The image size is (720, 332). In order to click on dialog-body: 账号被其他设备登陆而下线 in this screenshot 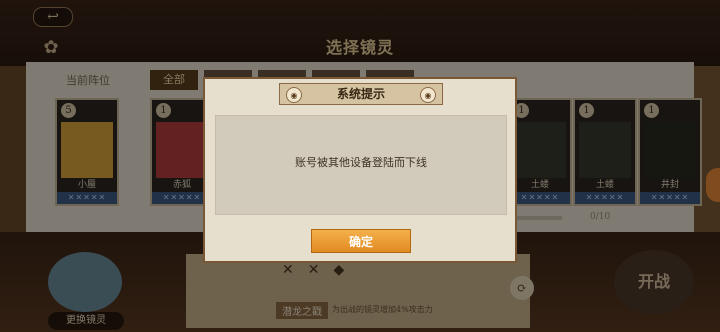, I will do `click(361, 165)`.